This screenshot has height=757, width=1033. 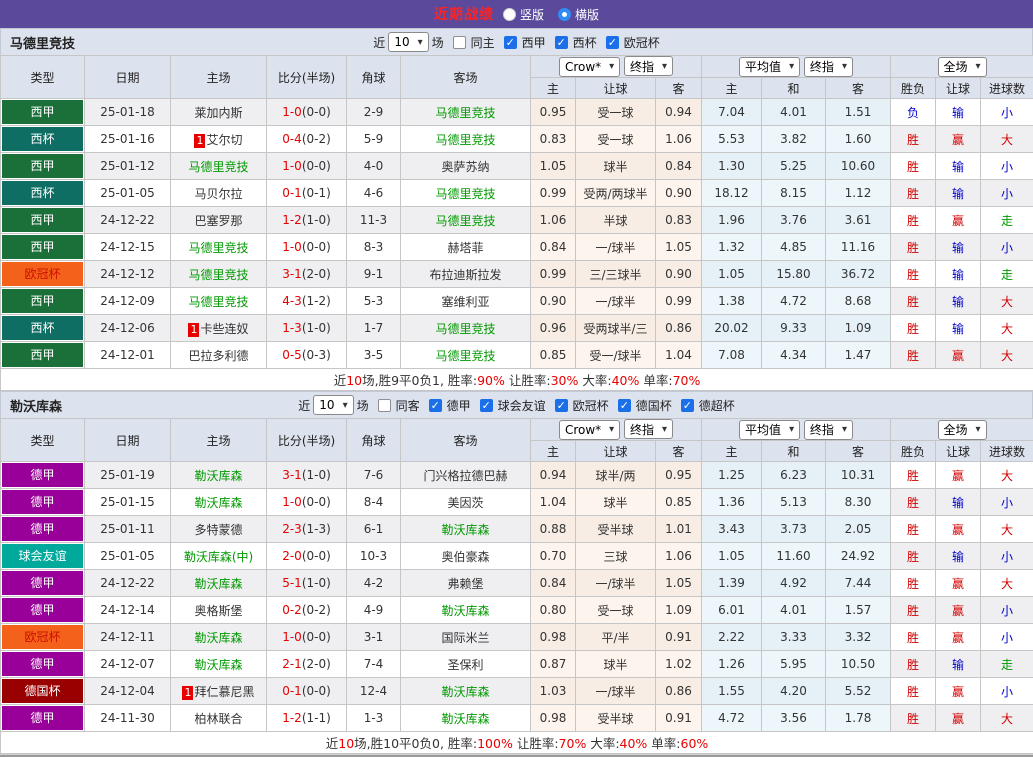 I want to click on home-team: 巴塞罗那, so click(x=219, y=220).